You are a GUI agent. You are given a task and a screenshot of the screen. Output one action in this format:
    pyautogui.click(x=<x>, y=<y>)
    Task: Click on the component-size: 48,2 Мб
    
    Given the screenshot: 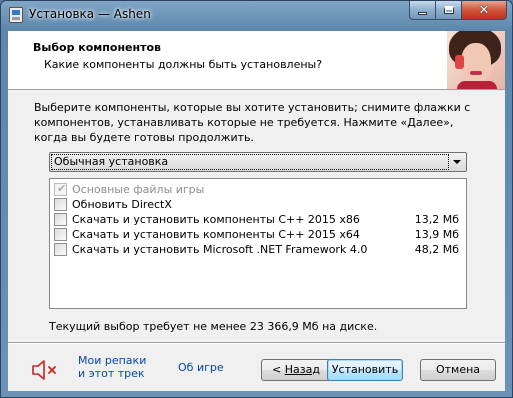 What is the action you would take?
    pyautogui.click(x=436, y=249)
    